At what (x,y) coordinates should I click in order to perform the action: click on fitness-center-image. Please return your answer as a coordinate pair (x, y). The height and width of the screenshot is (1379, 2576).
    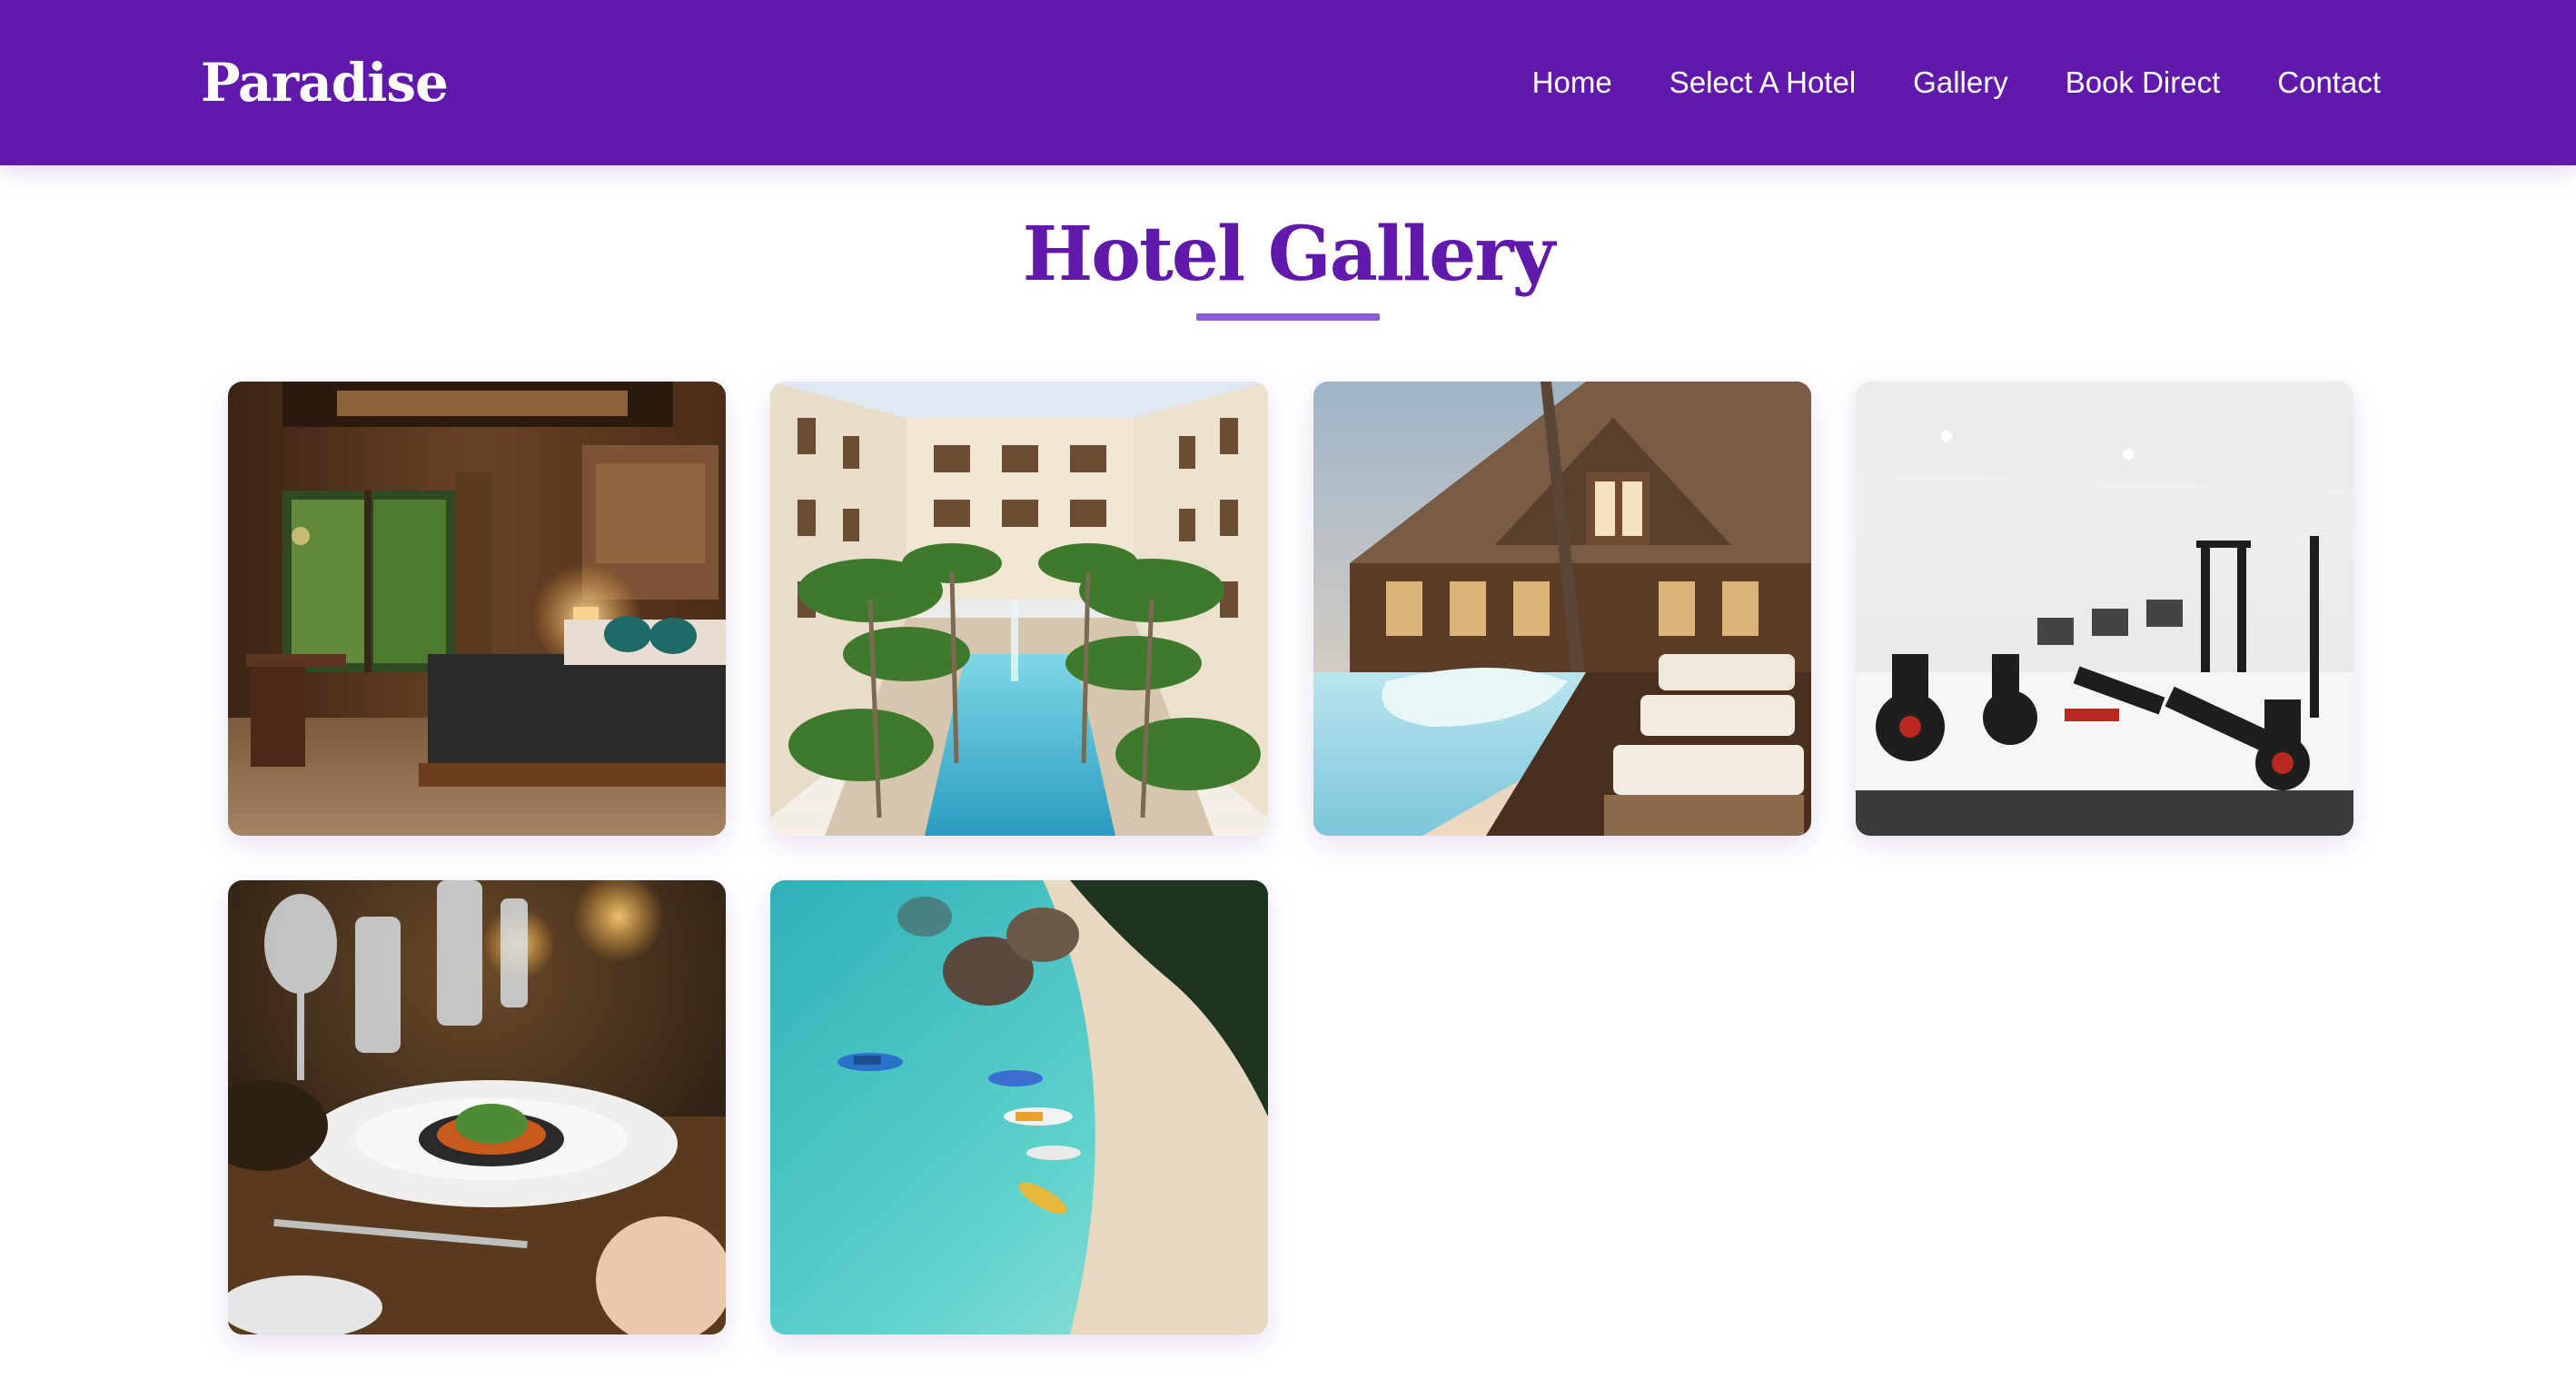
    Looking at the image, I should click on (2104, 609).